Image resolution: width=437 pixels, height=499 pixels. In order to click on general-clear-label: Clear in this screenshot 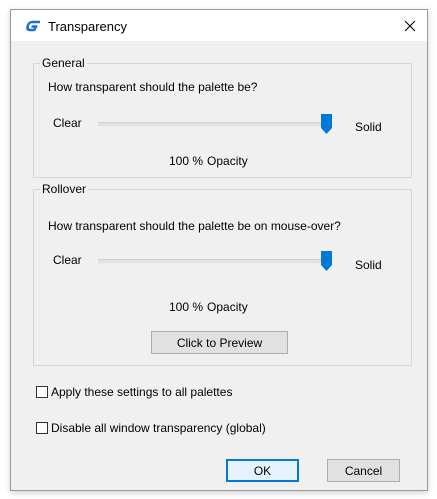, I will do `click(67, 123)`.